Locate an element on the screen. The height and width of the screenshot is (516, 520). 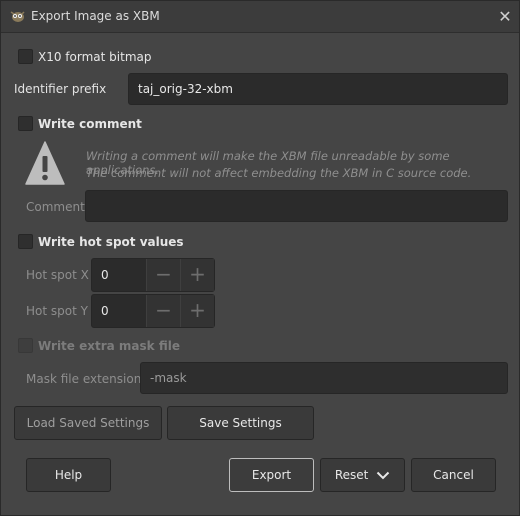
warning-icon is located at coordinates (45, 163).